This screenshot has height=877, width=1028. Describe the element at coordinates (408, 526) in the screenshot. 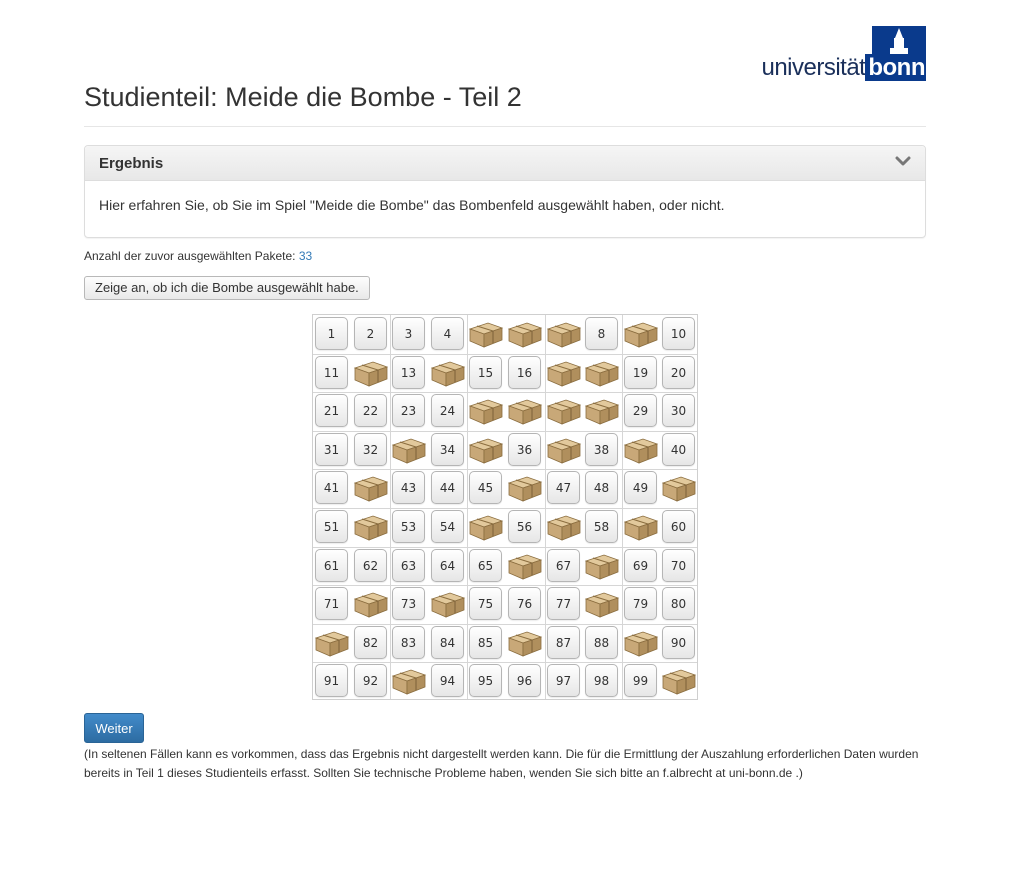

I see `package-cell: 53` at that location.